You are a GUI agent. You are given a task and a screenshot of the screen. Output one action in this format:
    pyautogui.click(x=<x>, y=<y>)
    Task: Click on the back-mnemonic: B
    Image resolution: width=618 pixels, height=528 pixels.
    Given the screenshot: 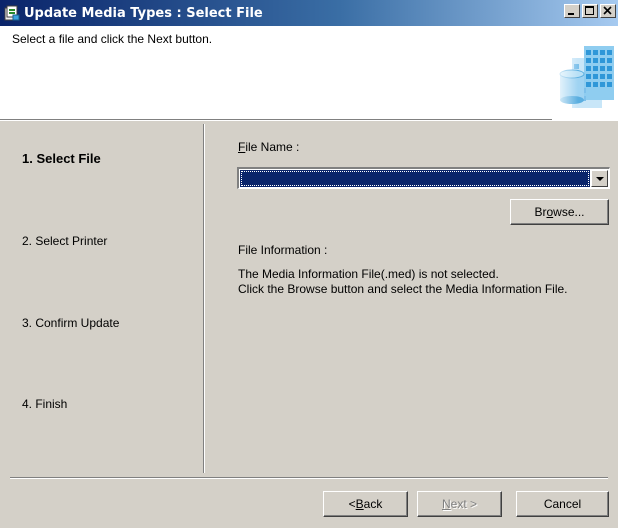 What is the action you would take?
    pyautogui.click(x=359, y=504)
    